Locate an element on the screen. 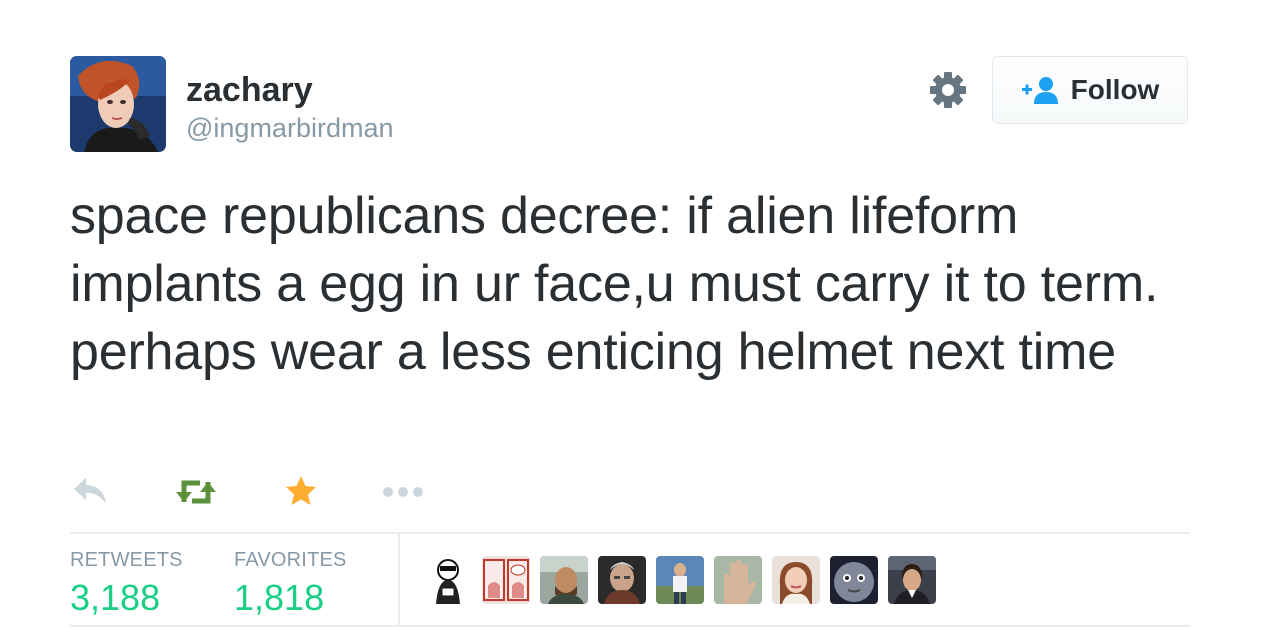 The image size is (1262, 628). retweets-count: 3,188 is located at coordinates (115, 597).